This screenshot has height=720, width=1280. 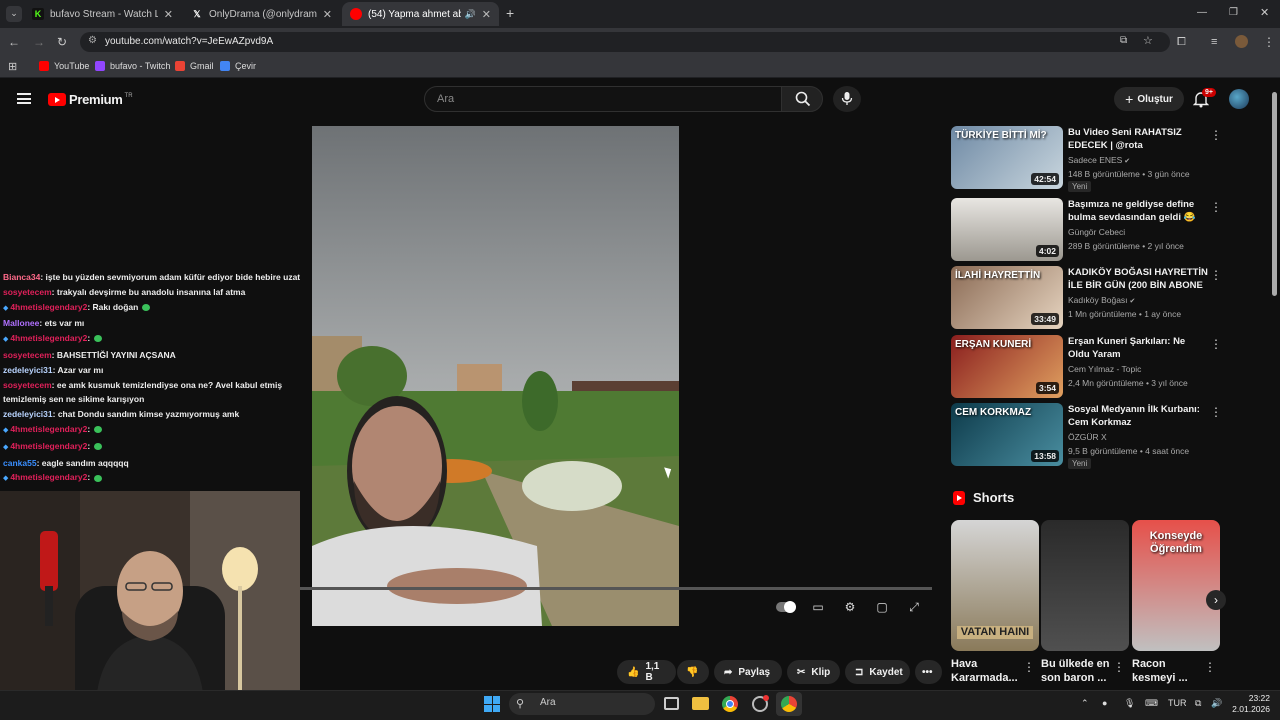 I want to click on tray-mic-icon: 🎙, so click(x=1129, y=703).